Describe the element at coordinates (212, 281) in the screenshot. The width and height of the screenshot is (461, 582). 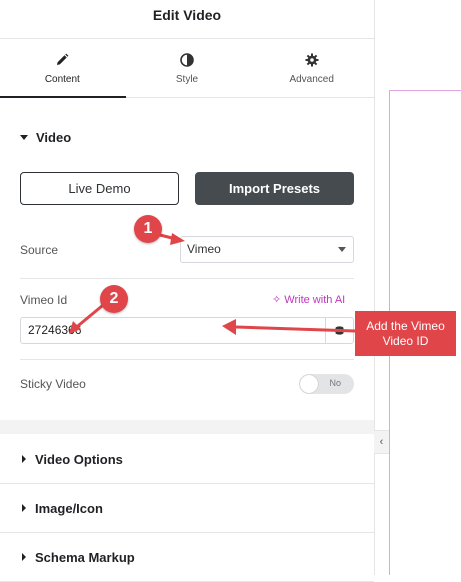
I see `annotation-arrows` at that location.